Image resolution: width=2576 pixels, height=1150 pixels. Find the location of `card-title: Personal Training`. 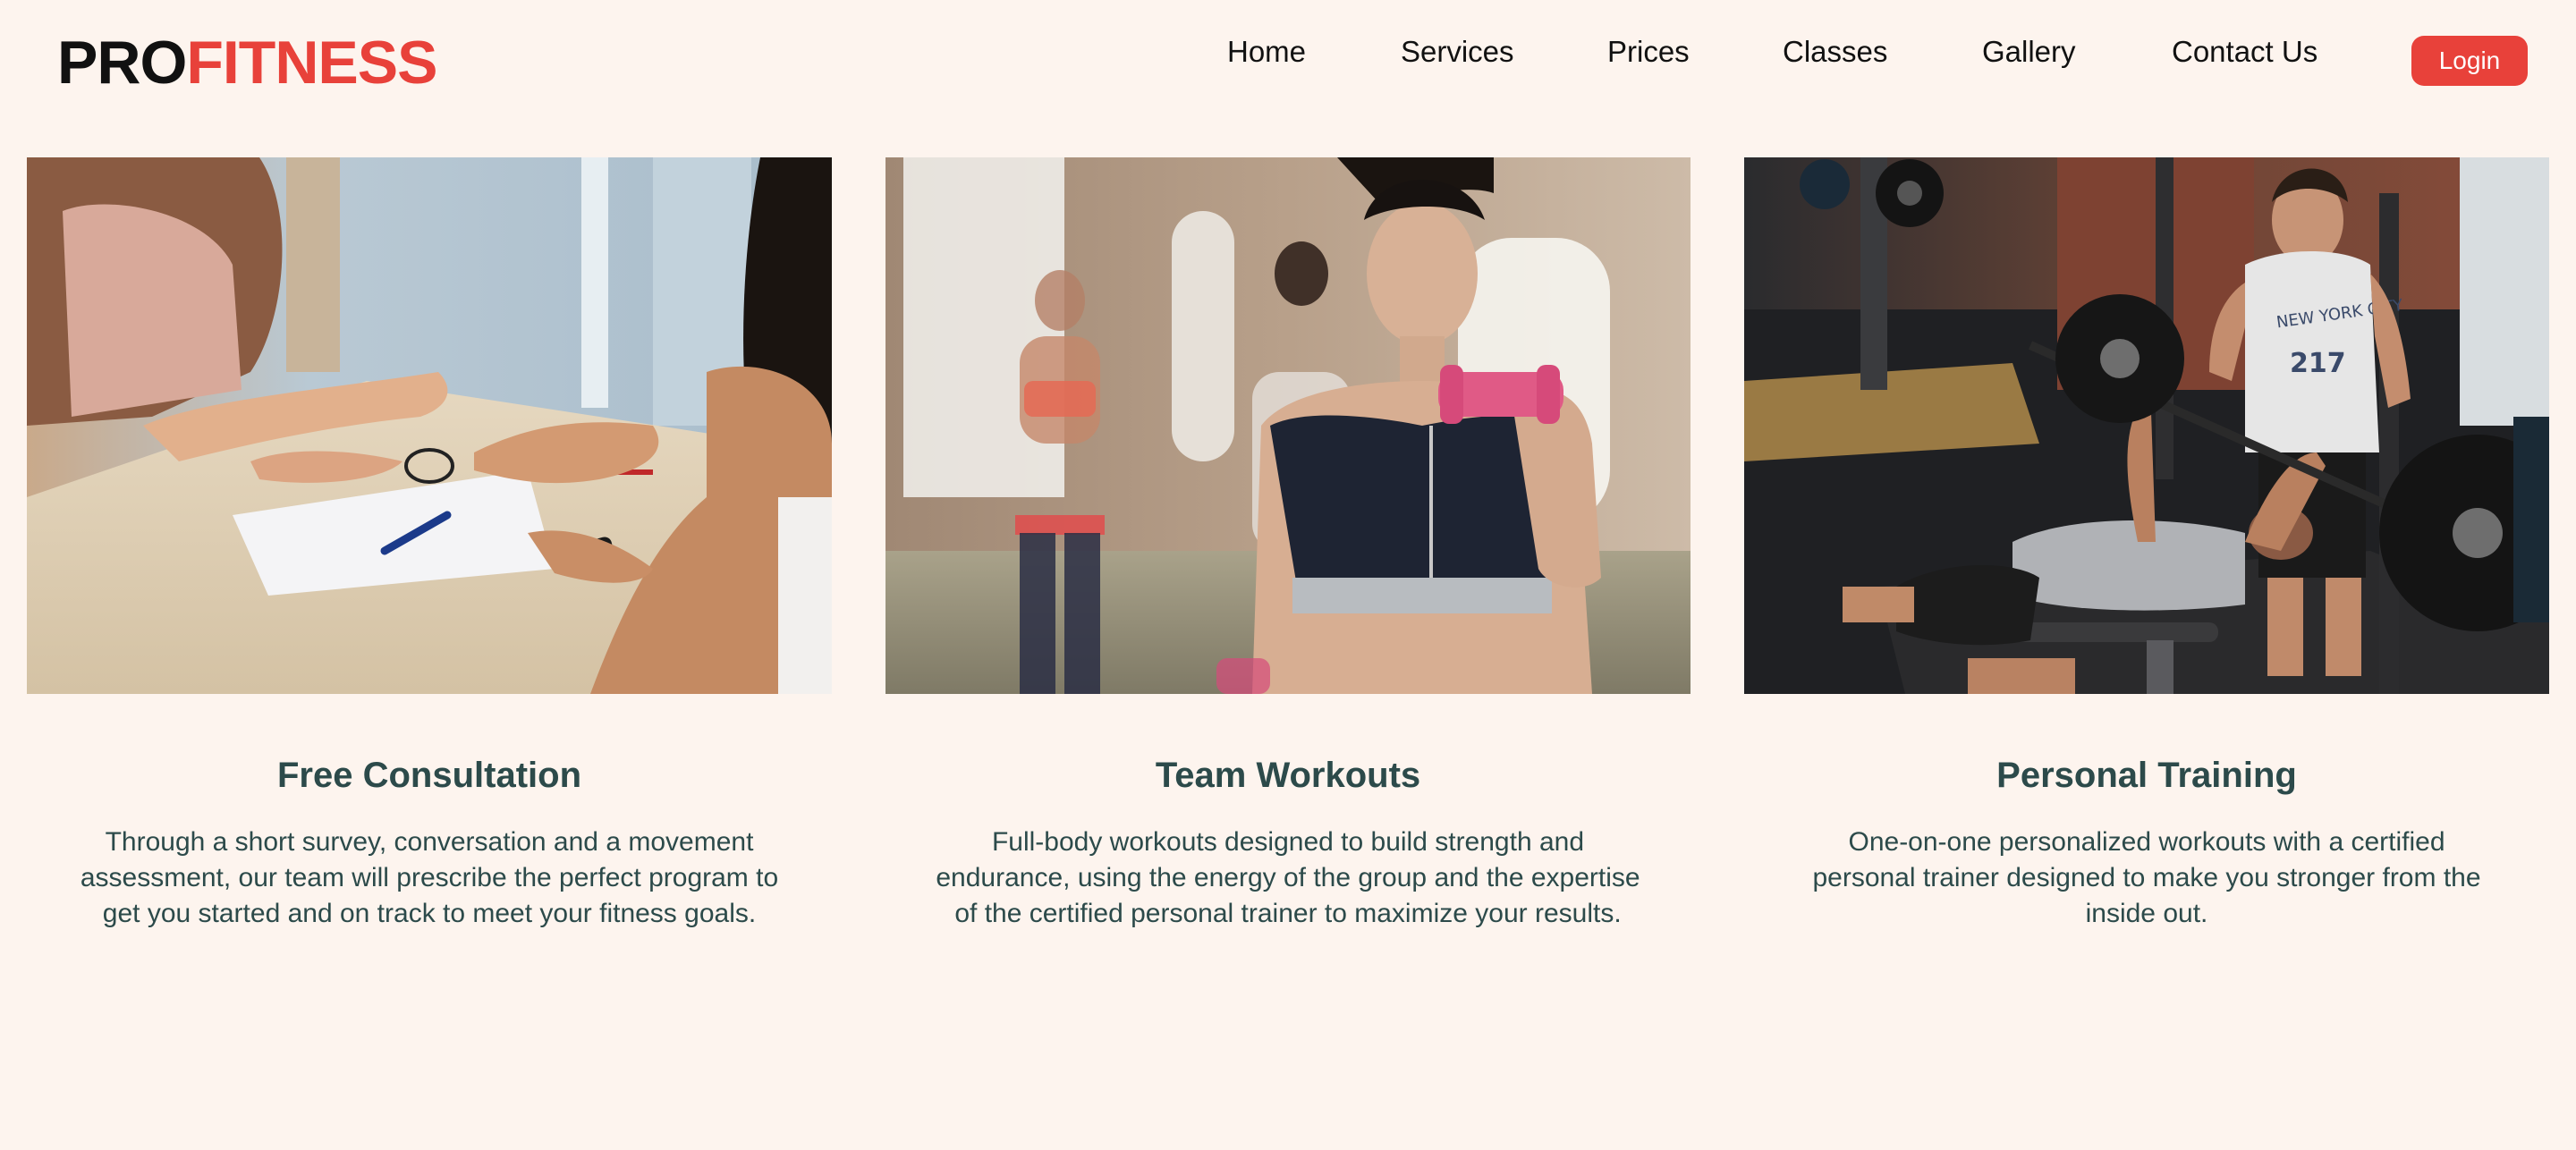

card-title: Personal Training is located at coordinates (2146, 775).